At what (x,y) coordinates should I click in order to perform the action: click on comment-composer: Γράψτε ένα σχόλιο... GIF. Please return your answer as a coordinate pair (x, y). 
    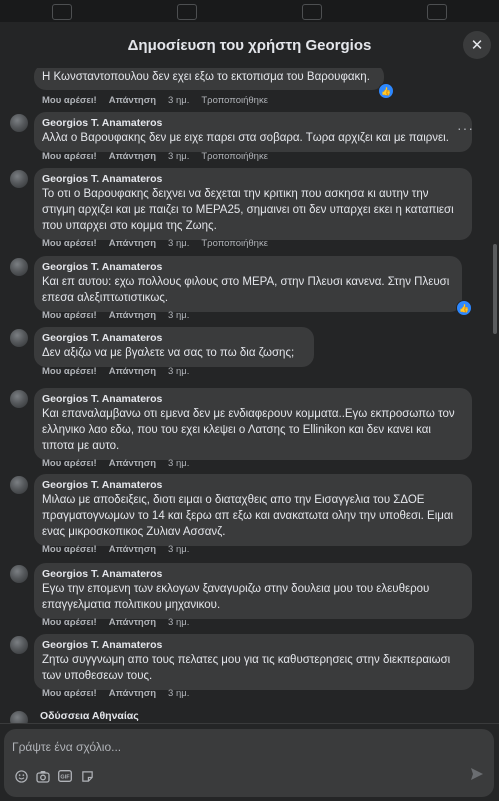
    Looking at the image, I should click on (249, 762).